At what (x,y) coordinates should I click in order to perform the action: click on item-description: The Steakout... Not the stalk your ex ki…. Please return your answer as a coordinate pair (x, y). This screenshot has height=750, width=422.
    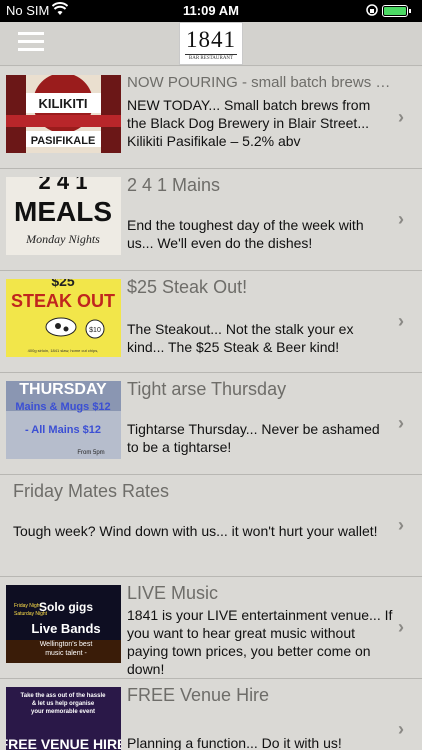
    Looking at the image, I should click on (240, 338).